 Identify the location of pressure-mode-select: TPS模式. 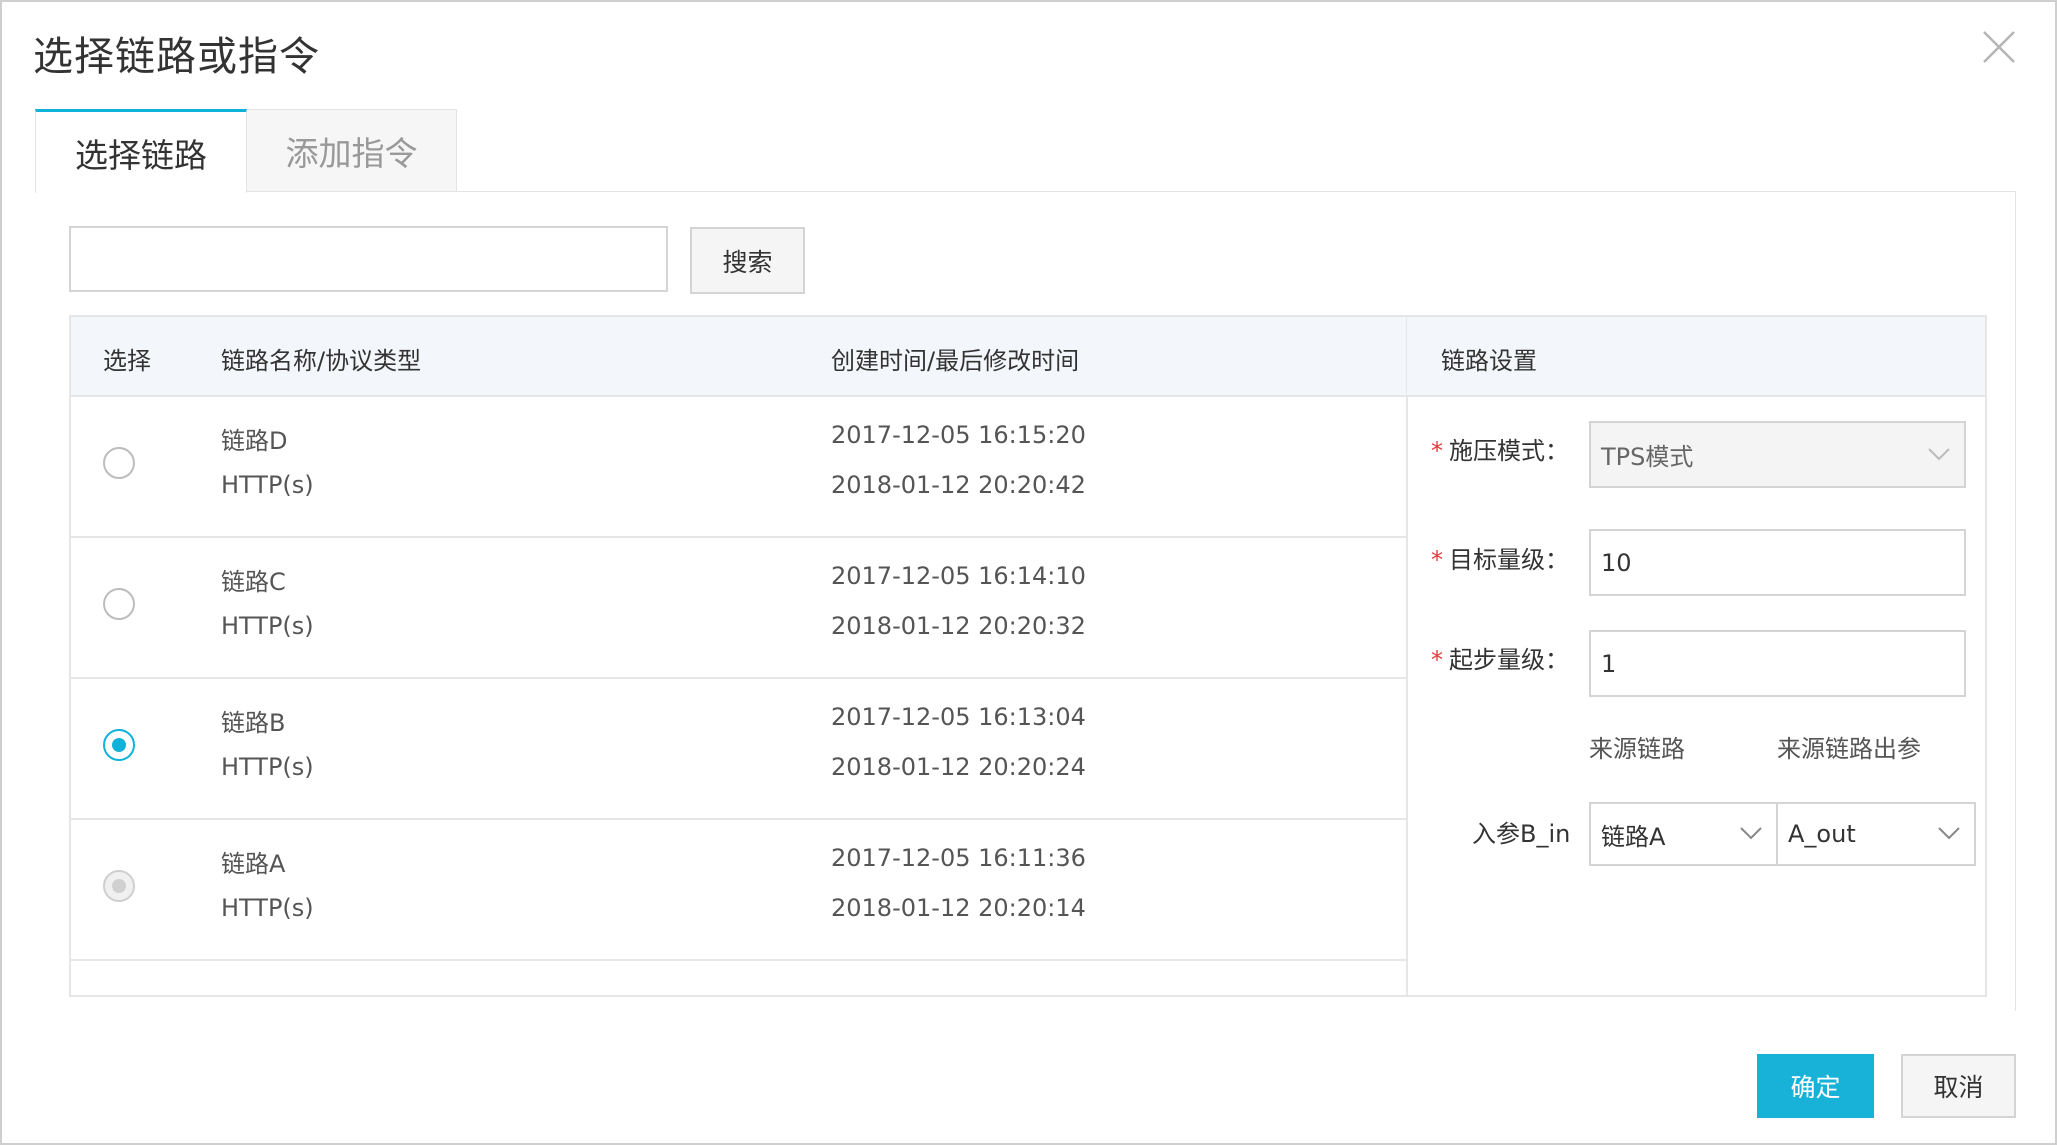
(1777, 454).